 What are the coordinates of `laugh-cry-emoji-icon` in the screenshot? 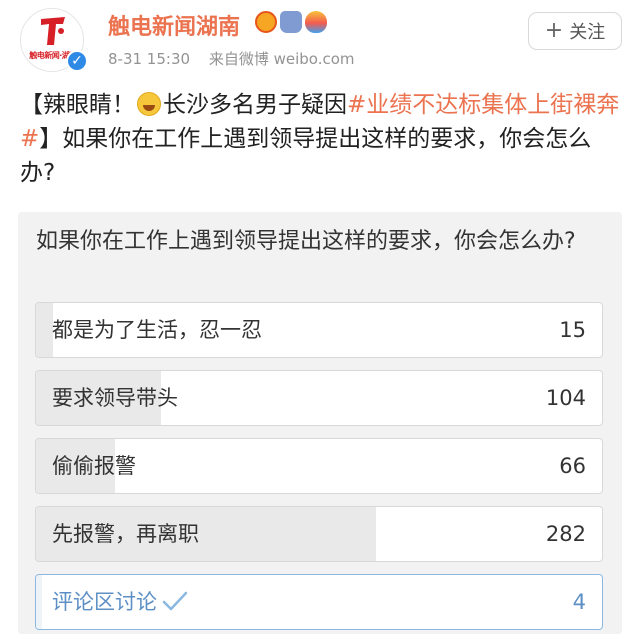 It's located at (149, 104).